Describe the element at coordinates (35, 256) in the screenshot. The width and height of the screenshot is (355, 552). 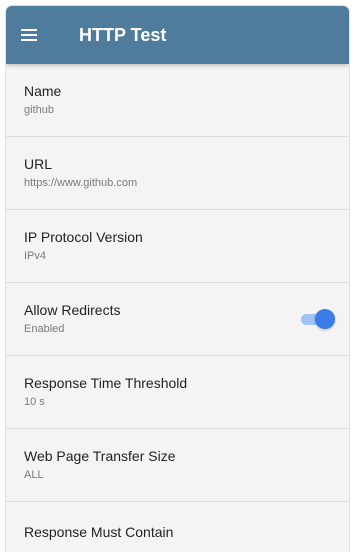
I see `setting-value: IPv4` at that location.